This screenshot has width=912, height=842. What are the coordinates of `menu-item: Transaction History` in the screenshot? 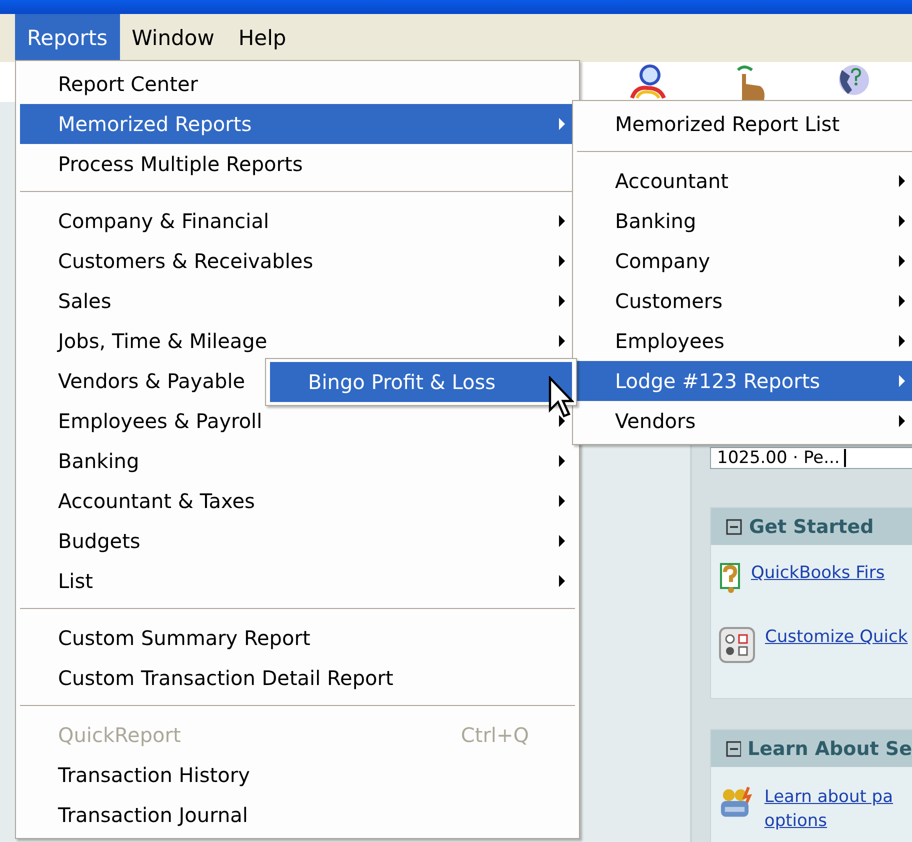 It's located at (297, 775).